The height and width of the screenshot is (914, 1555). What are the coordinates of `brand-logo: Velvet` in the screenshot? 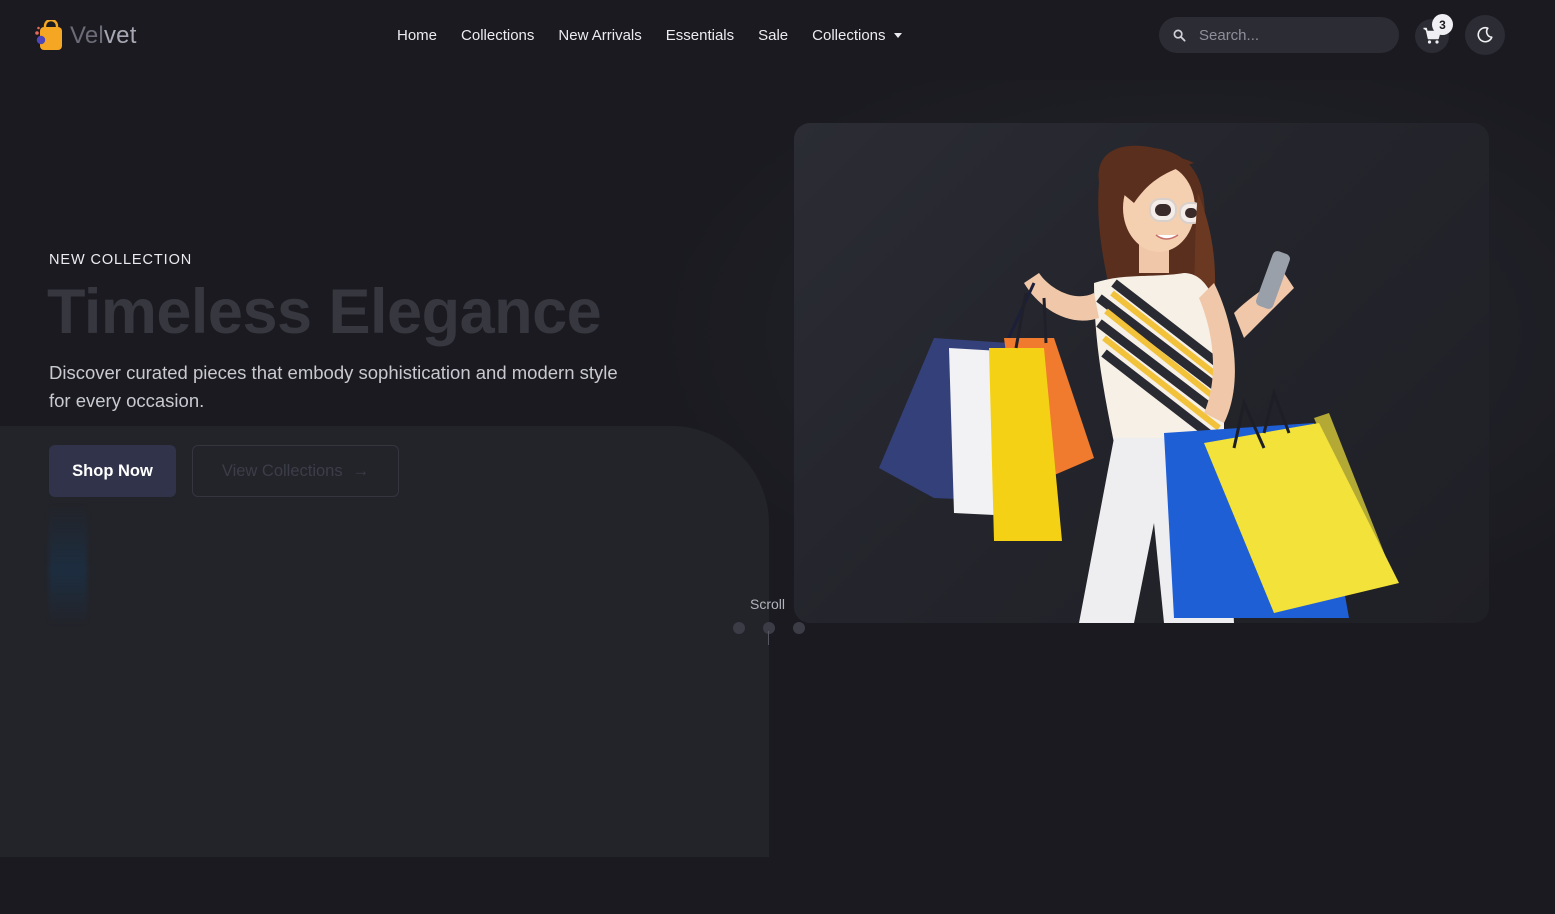 It's located at (84, 36).